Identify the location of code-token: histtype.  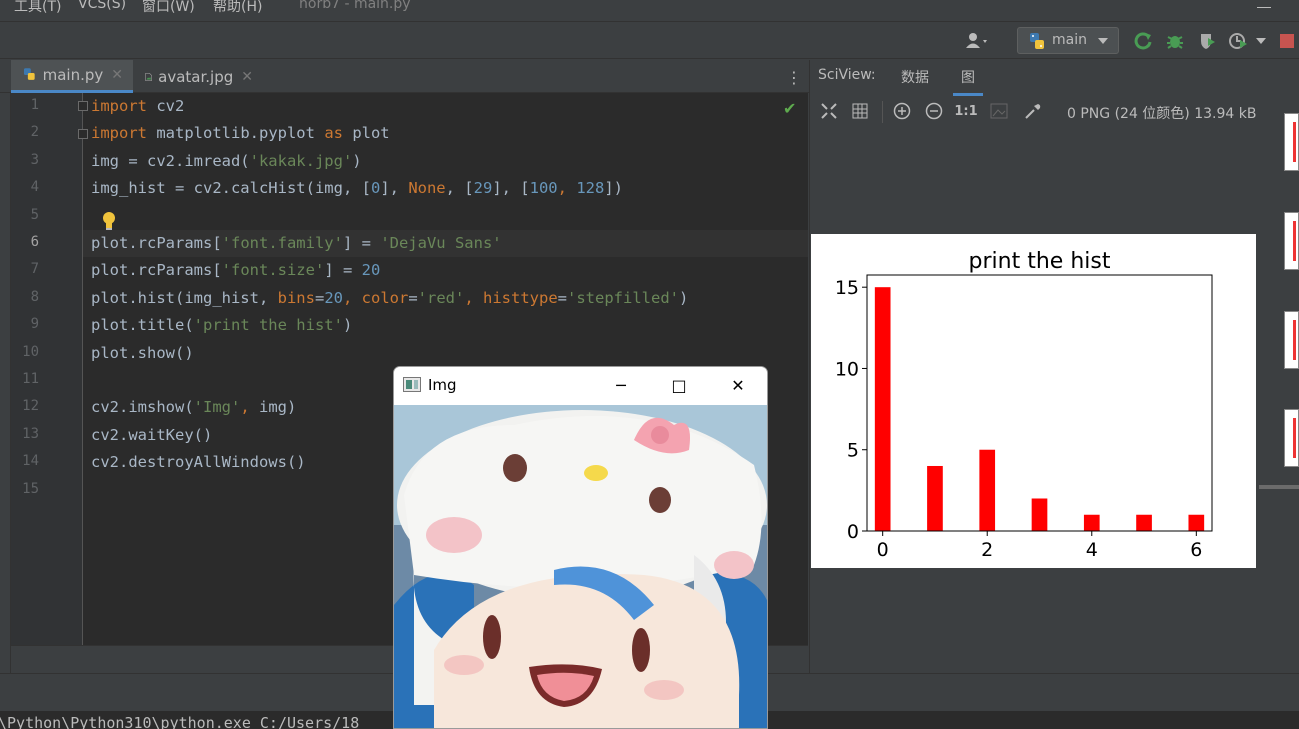
(520, 297).